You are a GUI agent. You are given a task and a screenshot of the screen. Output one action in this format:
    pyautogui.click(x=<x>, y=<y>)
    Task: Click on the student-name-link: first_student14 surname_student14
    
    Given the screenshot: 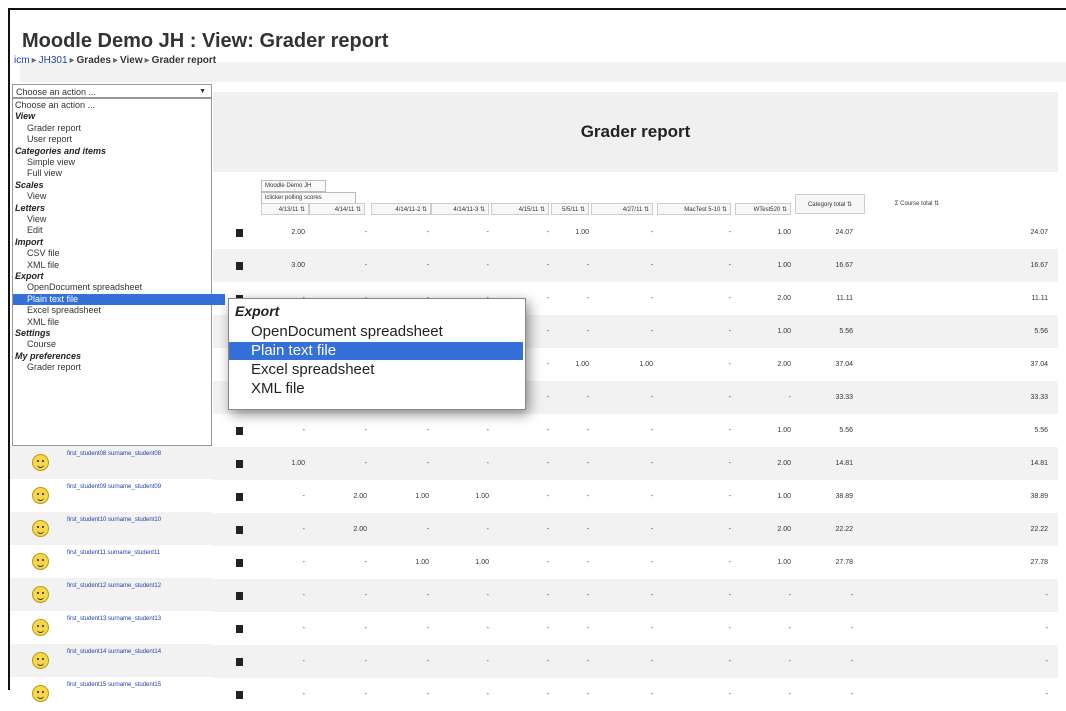 What is the action you would take?
    pyautogui.click(x=114, y=652)
    